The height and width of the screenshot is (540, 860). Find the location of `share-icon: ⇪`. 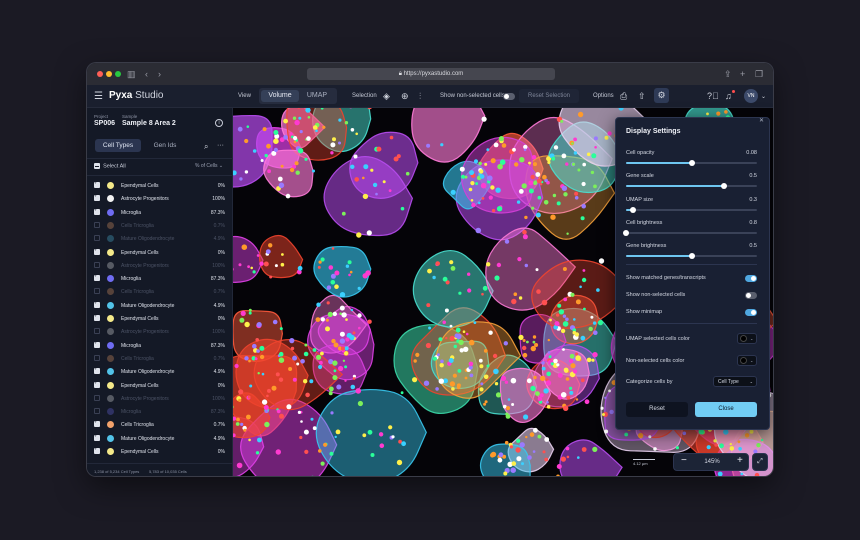

share-icon: ⇪ is located at coordinates (728, 74).